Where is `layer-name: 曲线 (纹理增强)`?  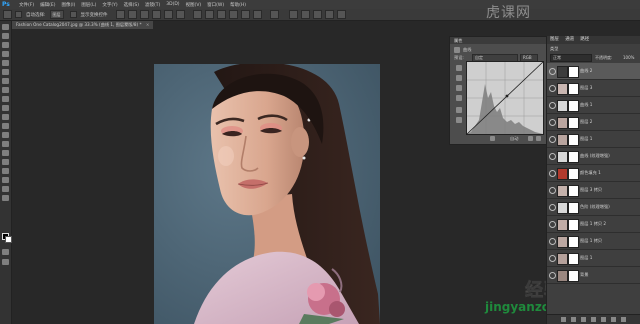
layer-name: 曲线 (纹理增强) is located at coordinates (595, 156).